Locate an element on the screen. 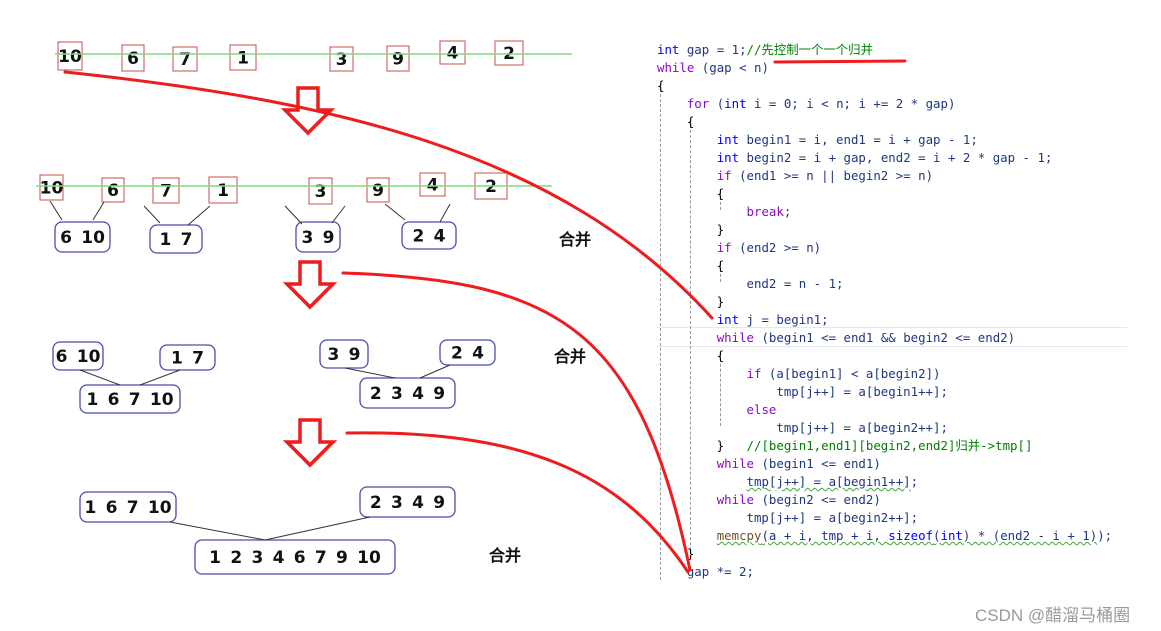 Image resolution: width=1161 pixels, height=631 pixels. code-token: sizeof is located at coordinates (911, 535).